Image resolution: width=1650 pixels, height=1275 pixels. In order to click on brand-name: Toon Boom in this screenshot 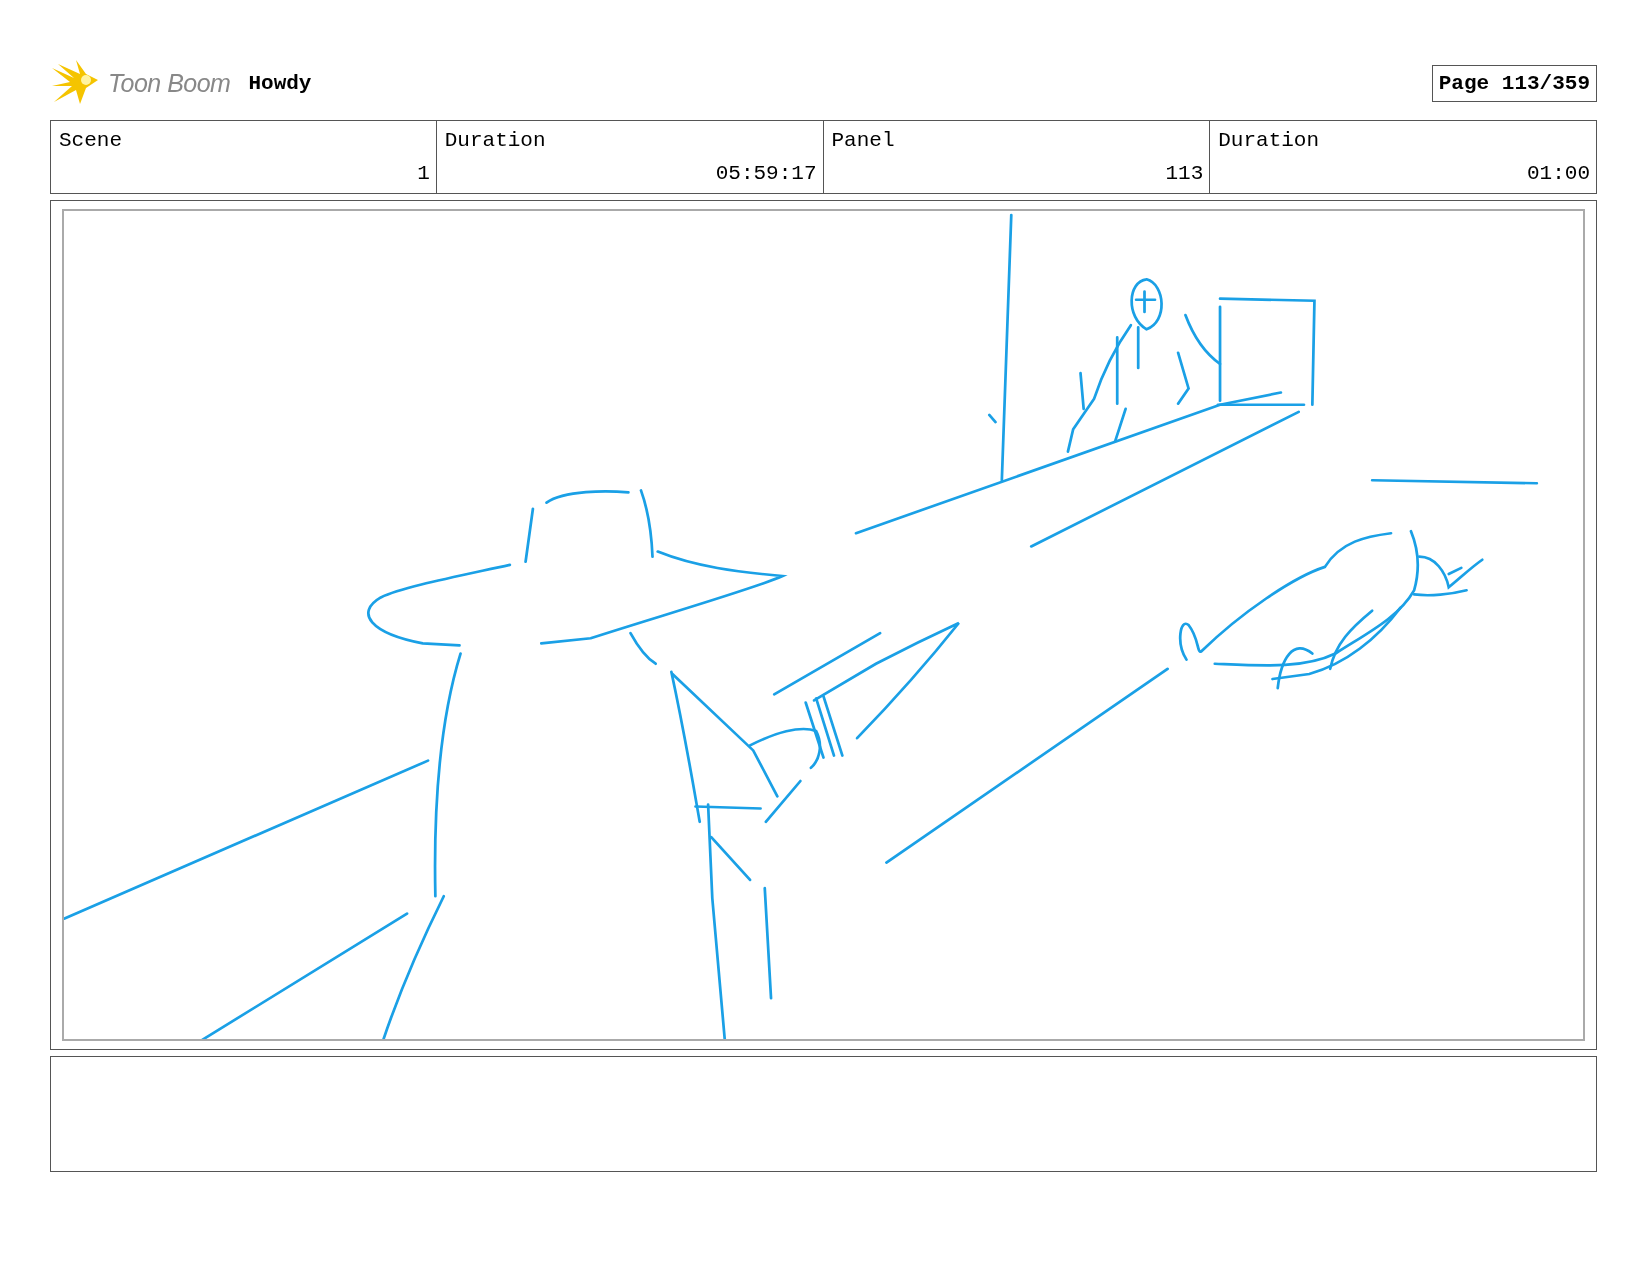, I will do `click(169, 83)`.